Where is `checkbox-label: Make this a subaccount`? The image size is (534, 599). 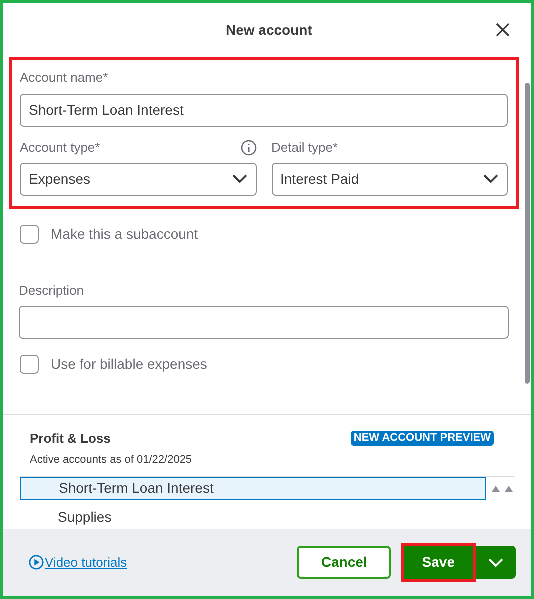
checkbox-label: Make this a subaccount is located at coordinates (124, 234).